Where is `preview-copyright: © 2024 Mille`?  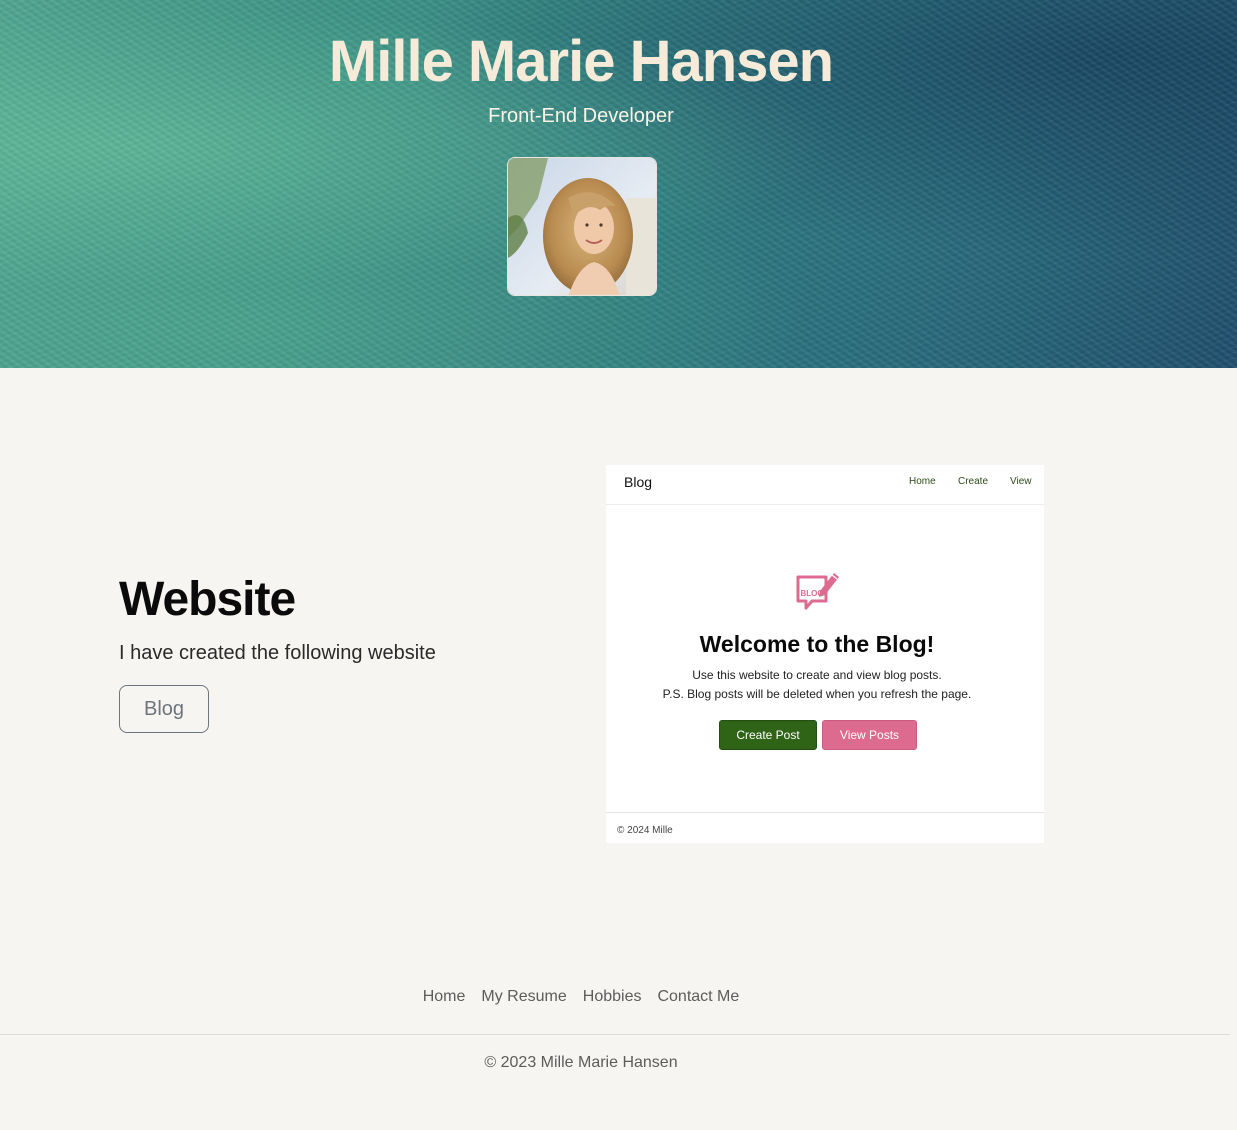 preview-copyright: © 2024 Mille is located at coordinates (645, 830).